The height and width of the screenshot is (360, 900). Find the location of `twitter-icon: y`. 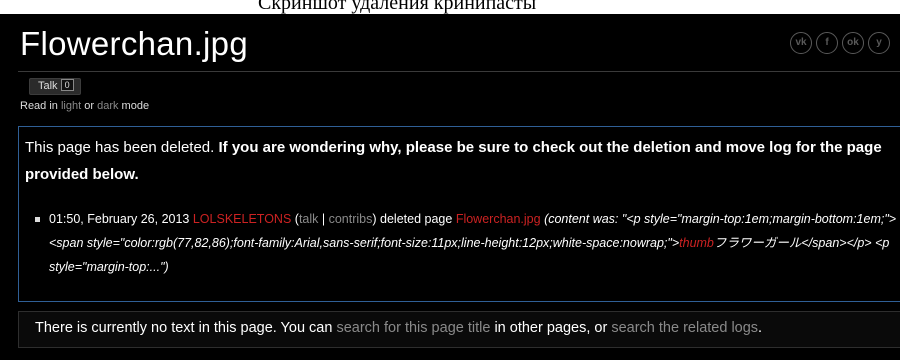

twitter-icon: y is located at coordinates (879, 43).